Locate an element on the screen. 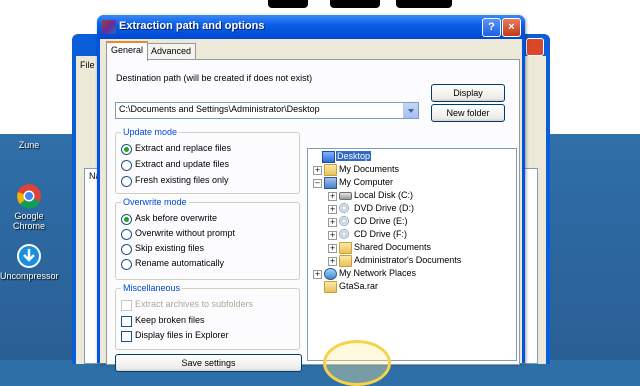 Image resolution: width=640 pixels, height=386 pixels. desktop-icon is located at coordinates (328, 157).